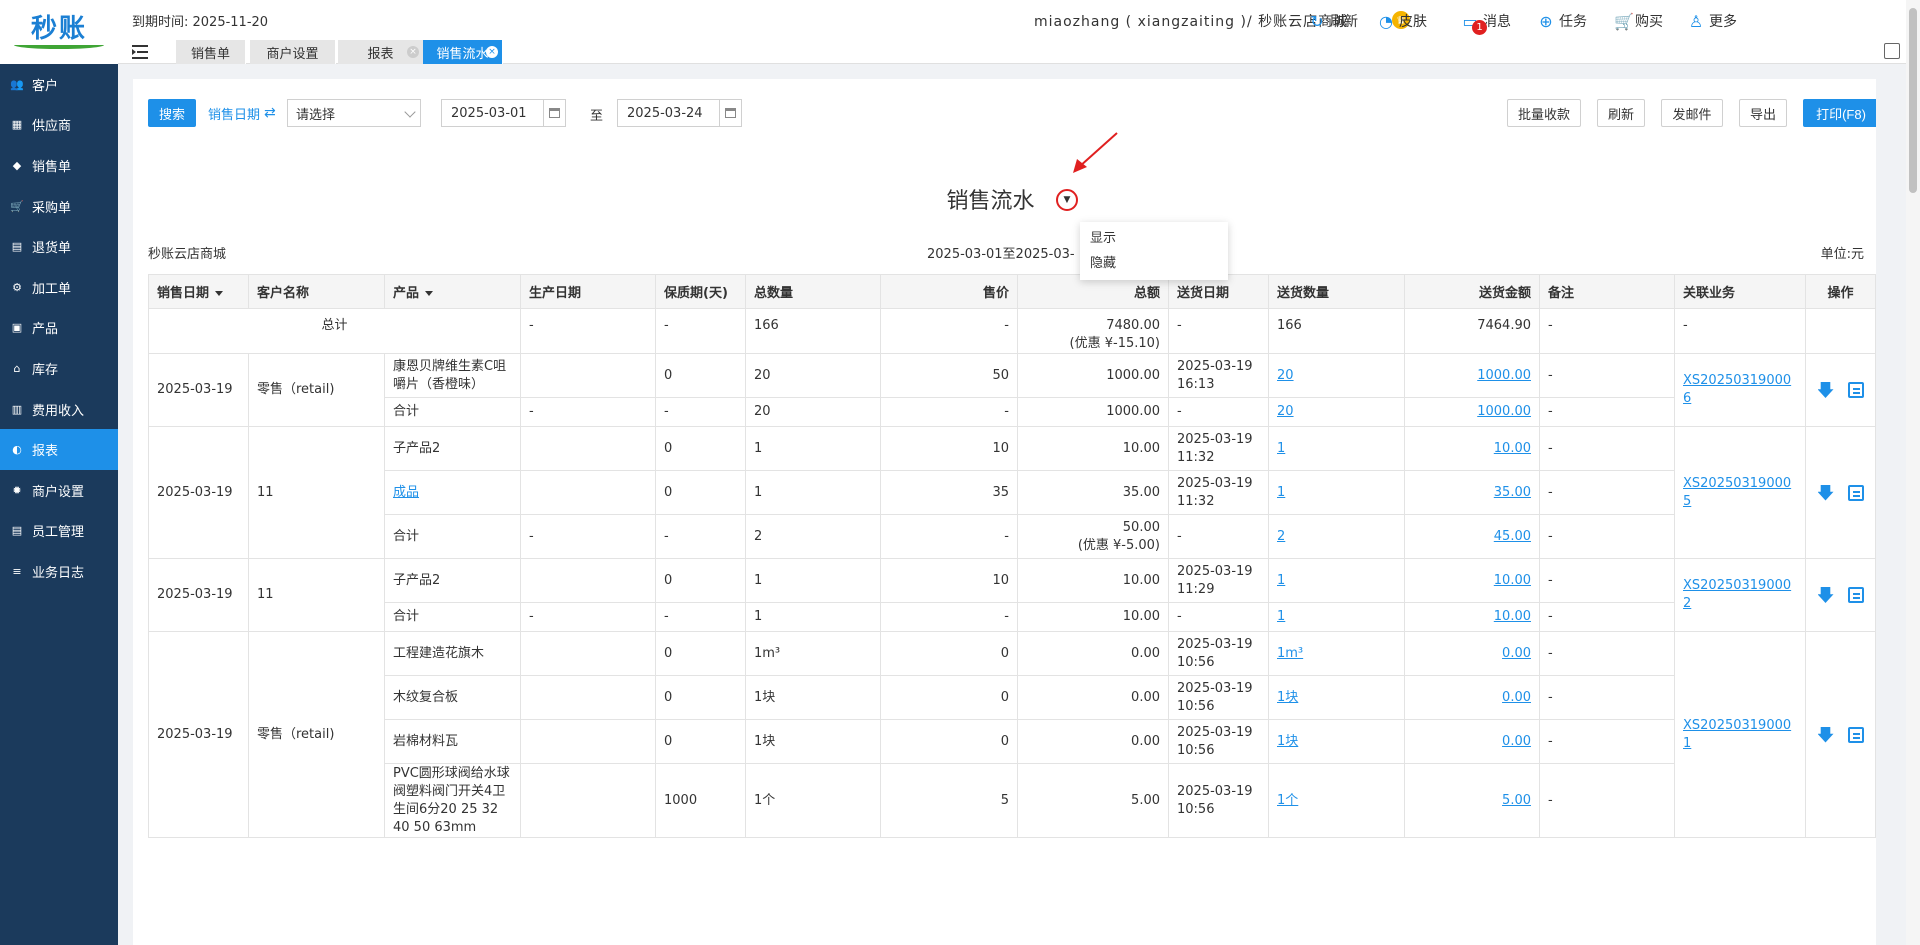  Describe the element at coordinates (381, 52) in the screenshot. I see `tab: 报表 ×` at that location.